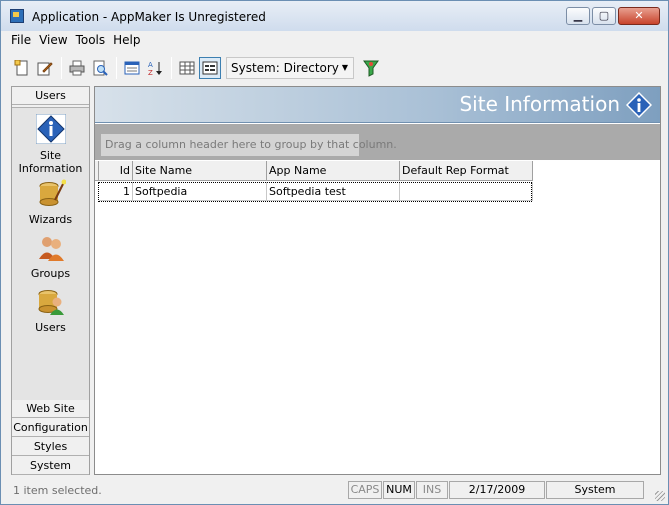 Image resolution: width=669 pixels, height=505 pixels. I want to click on wizards-icon, so click(51, 193).